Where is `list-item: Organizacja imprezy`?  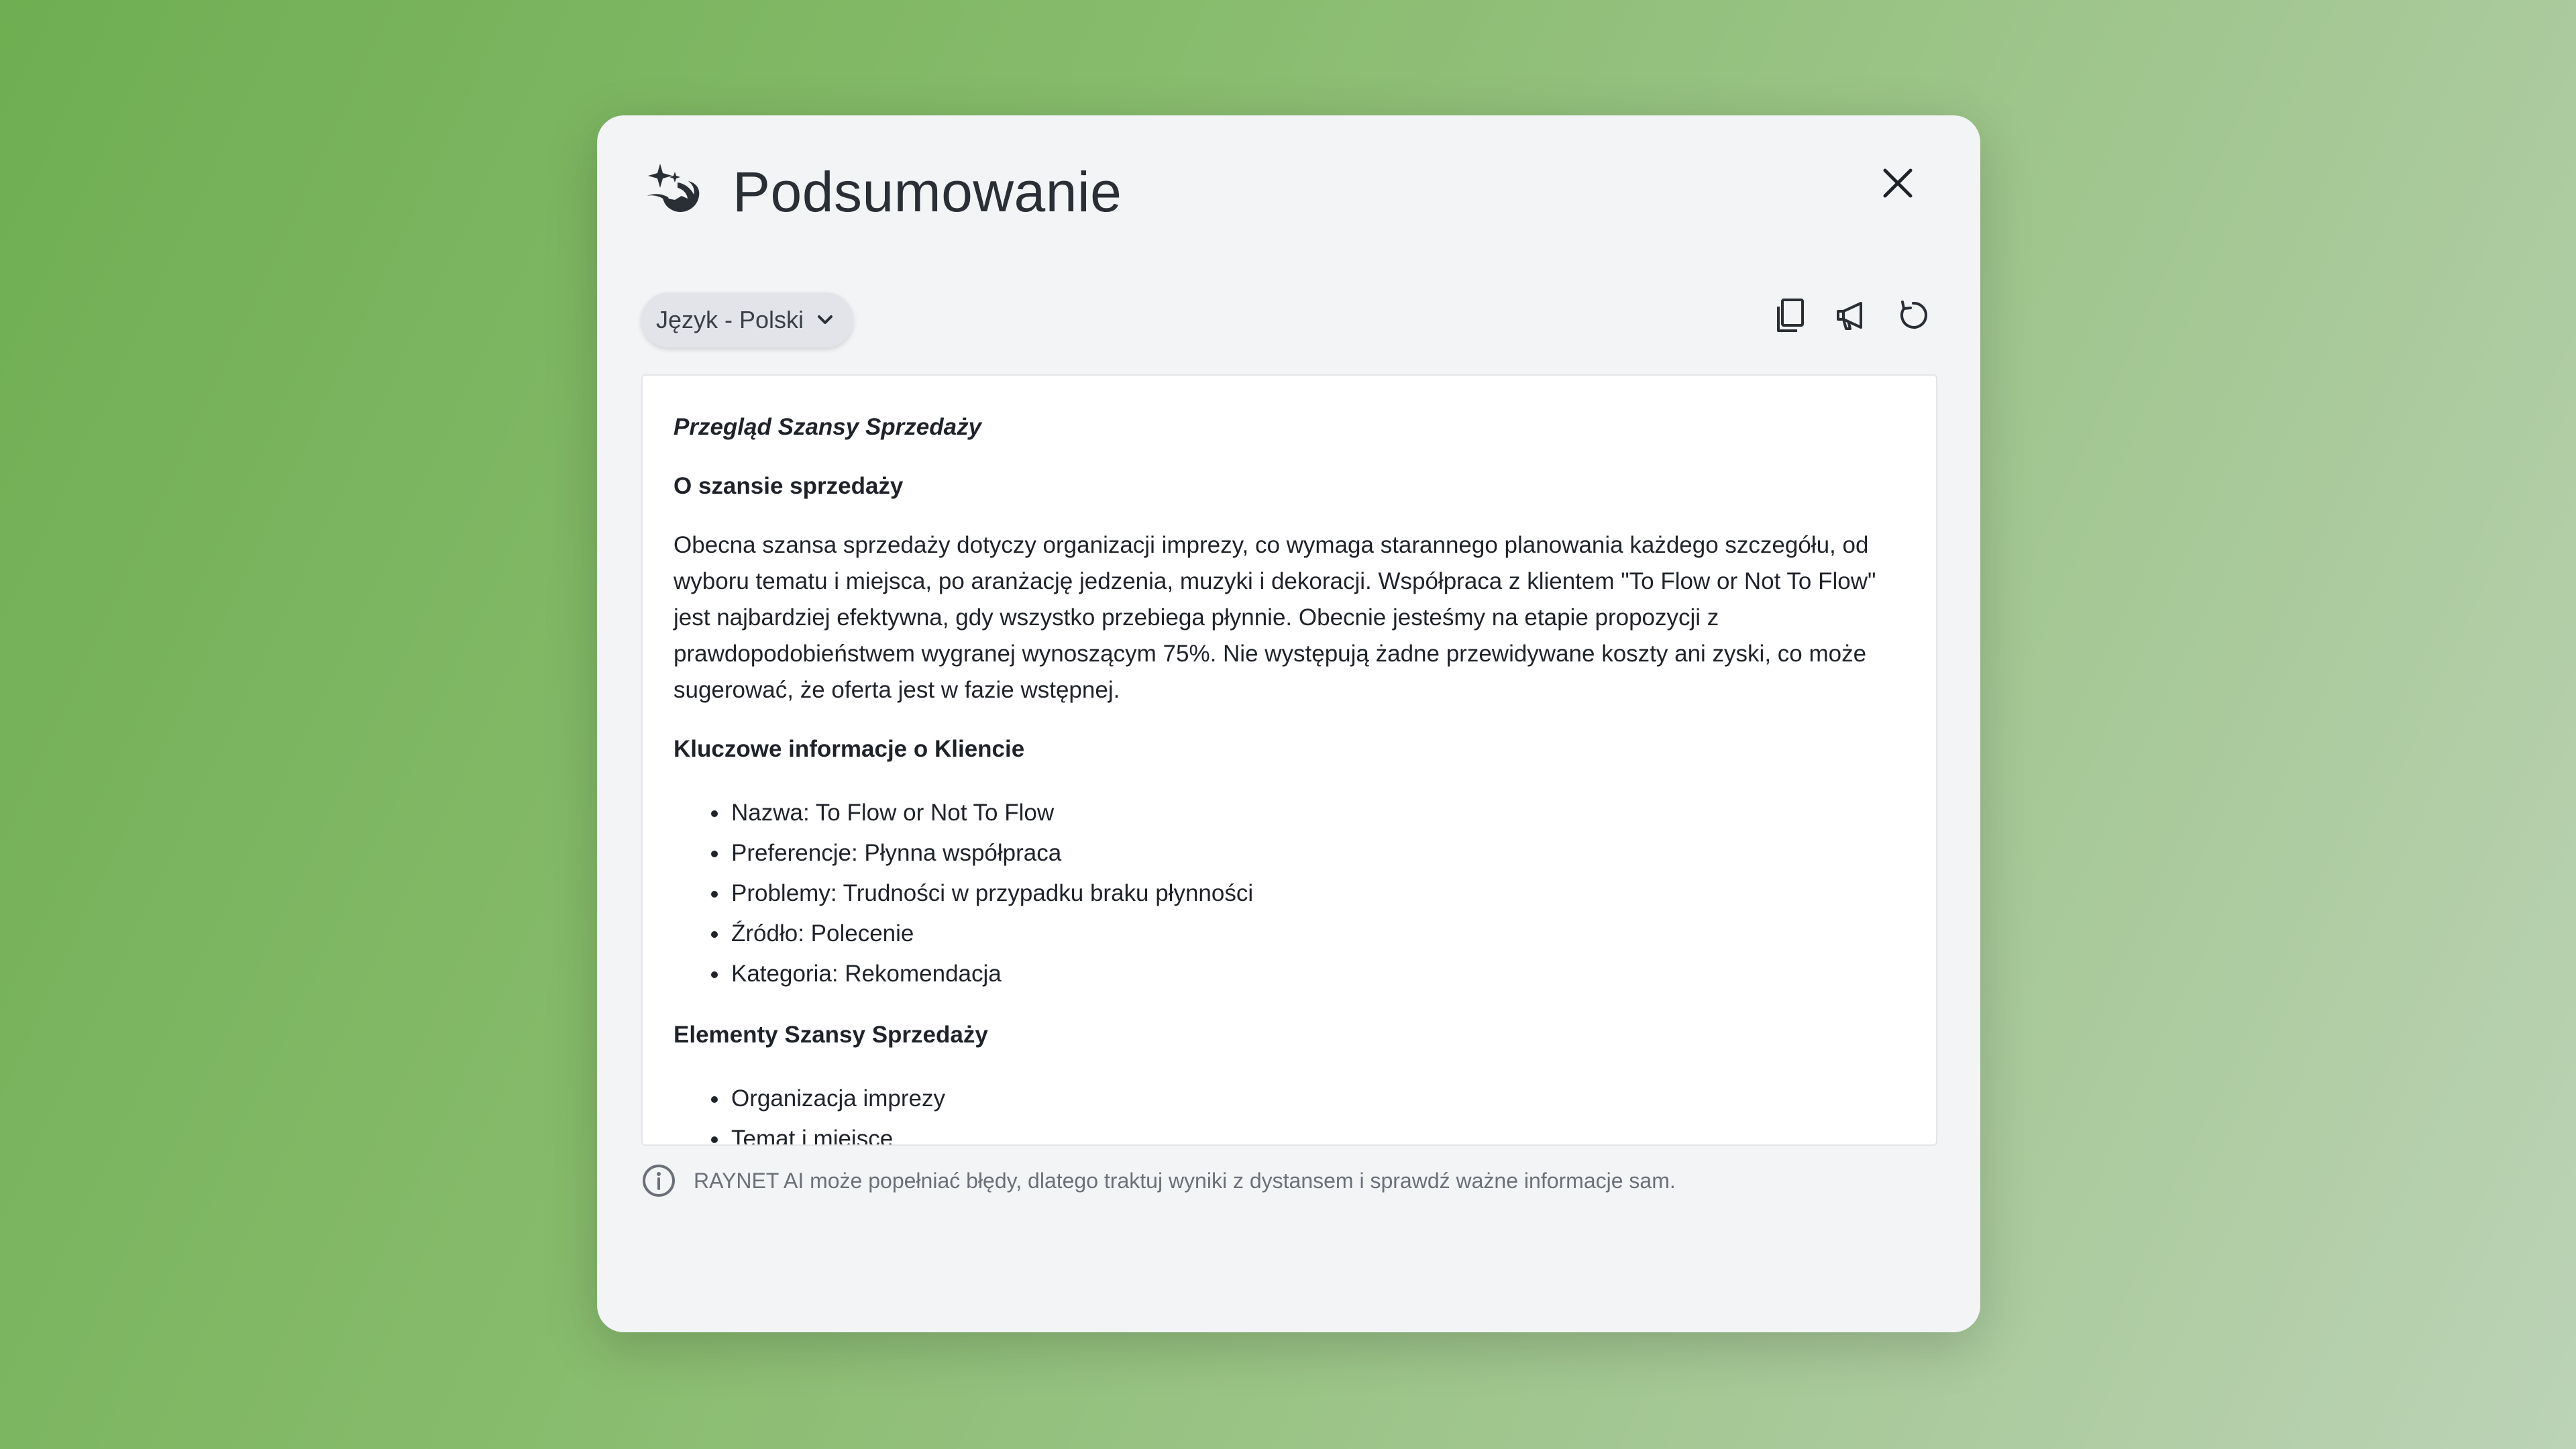
list-item: Organizacja imprezy is located at coordinates (1307, 1099).